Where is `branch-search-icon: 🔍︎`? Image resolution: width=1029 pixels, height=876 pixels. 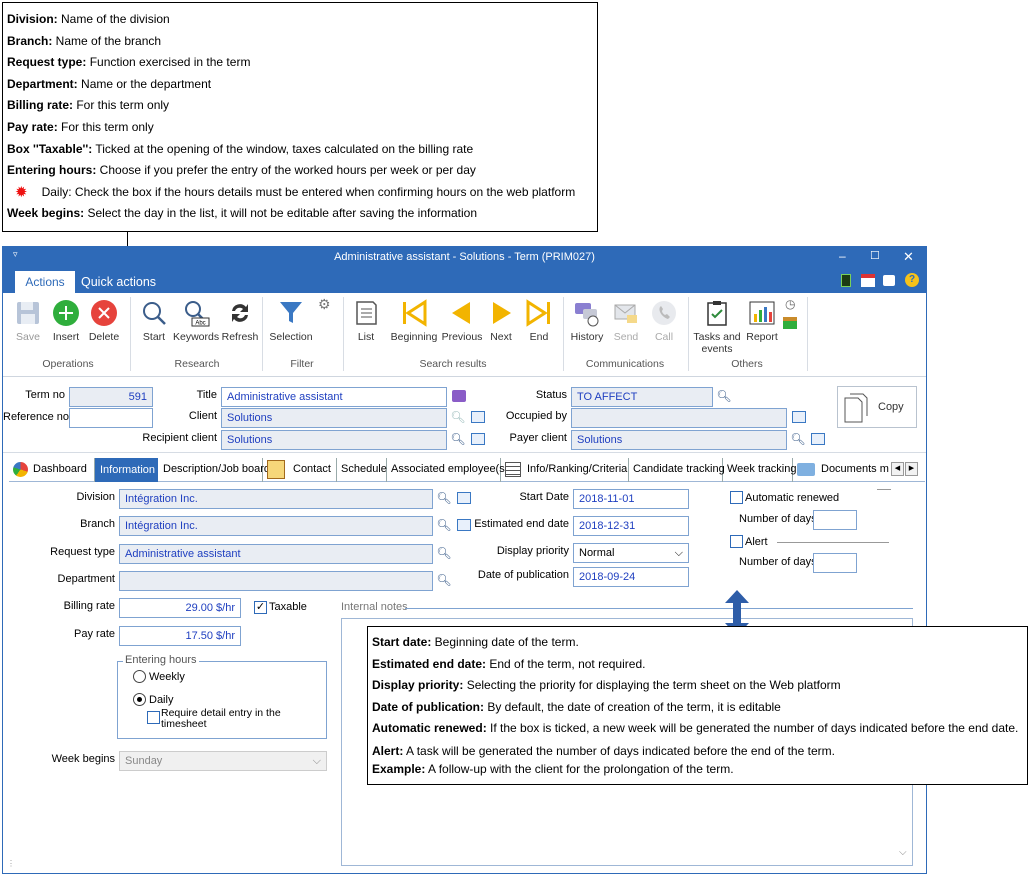 branch-search-icon: 🔍︎ is located at coordinates (444, 525).